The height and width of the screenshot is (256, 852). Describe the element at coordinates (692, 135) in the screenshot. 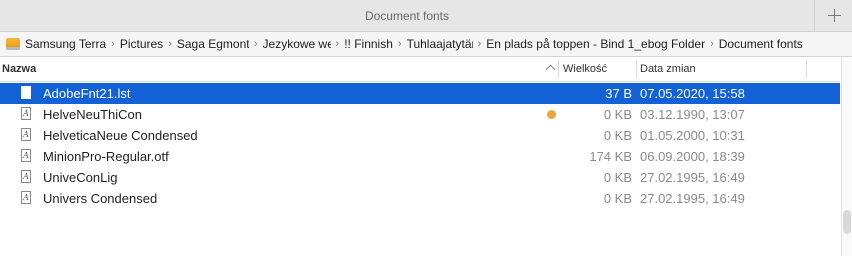

I see `file-date: 01.05.2000, 10:31` at that location.